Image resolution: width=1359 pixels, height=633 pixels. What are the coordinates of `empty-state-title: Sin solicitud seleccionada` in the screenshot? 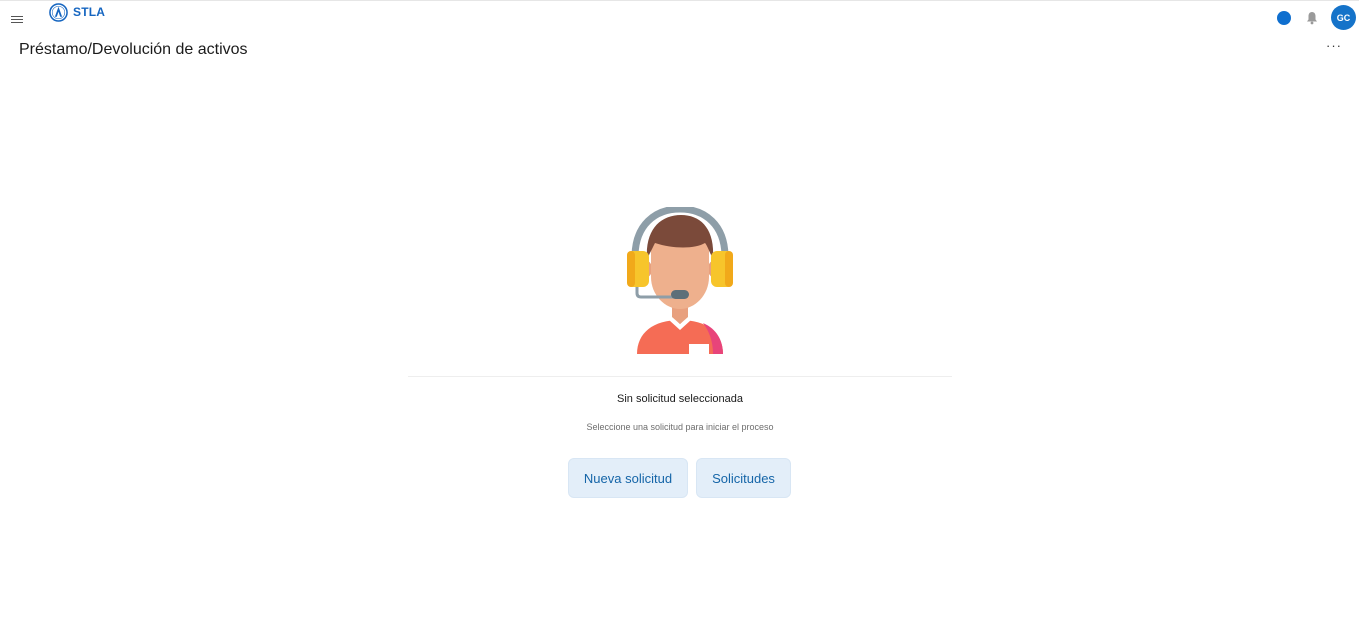 It's located at (680, 399).